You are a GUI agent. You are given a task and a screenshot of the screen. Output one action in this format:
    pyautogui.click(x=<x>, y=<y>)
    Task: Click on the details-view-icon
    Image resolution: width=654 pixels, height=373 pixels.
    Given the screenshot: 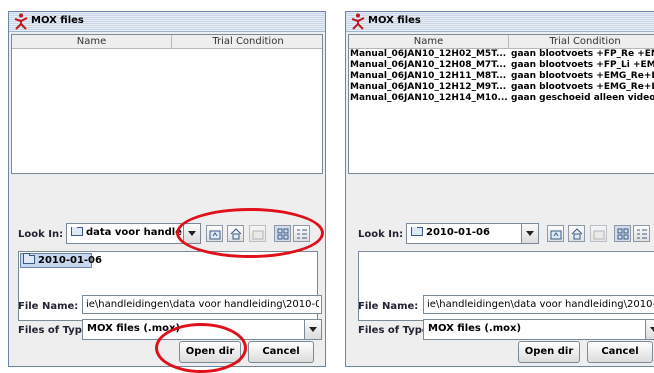 What is the action you would take?
    pyautogui.click(x=642, y=234)
    